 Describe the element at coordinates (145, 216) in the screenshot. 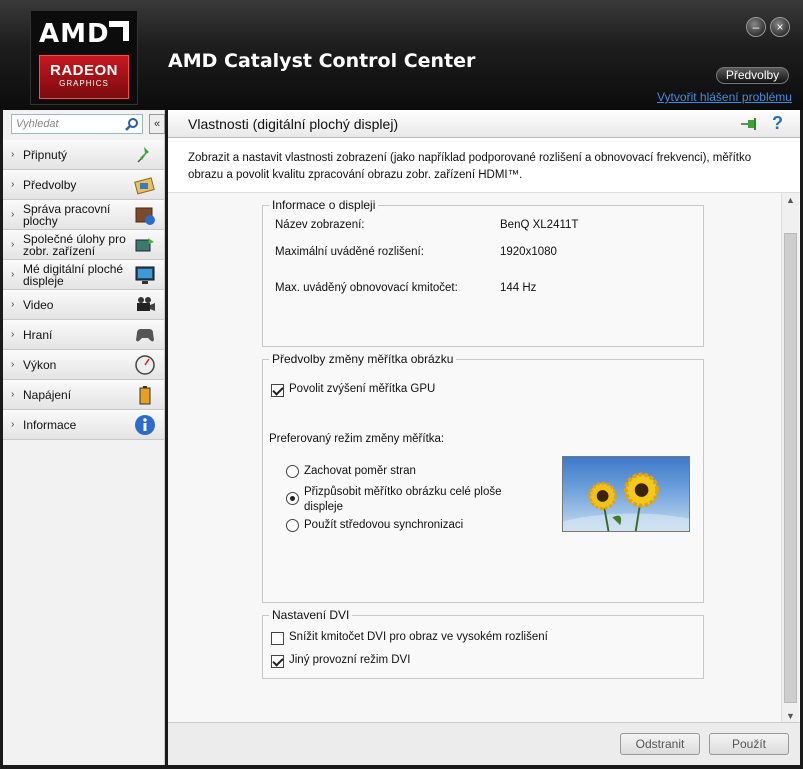

I see `desktop-icon` at that location.